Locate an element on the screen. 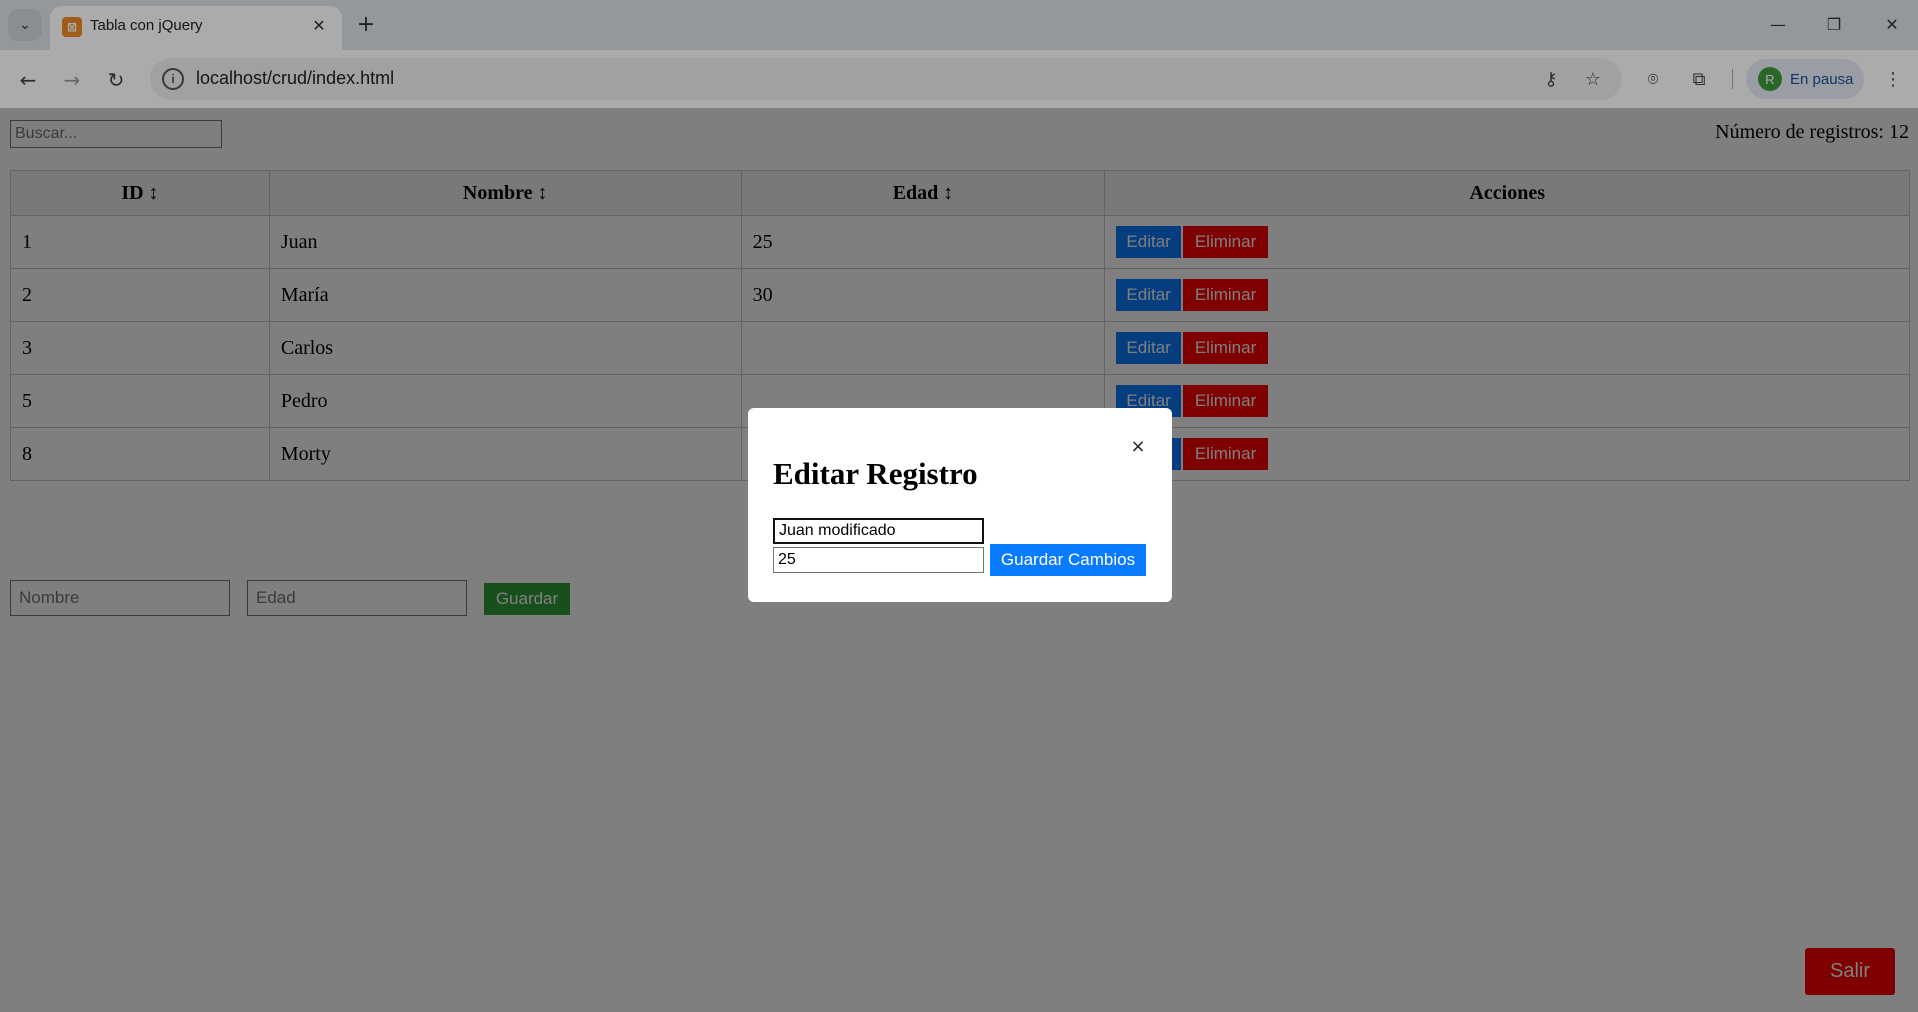  edit-age-input is located at coordinates (878, 560).